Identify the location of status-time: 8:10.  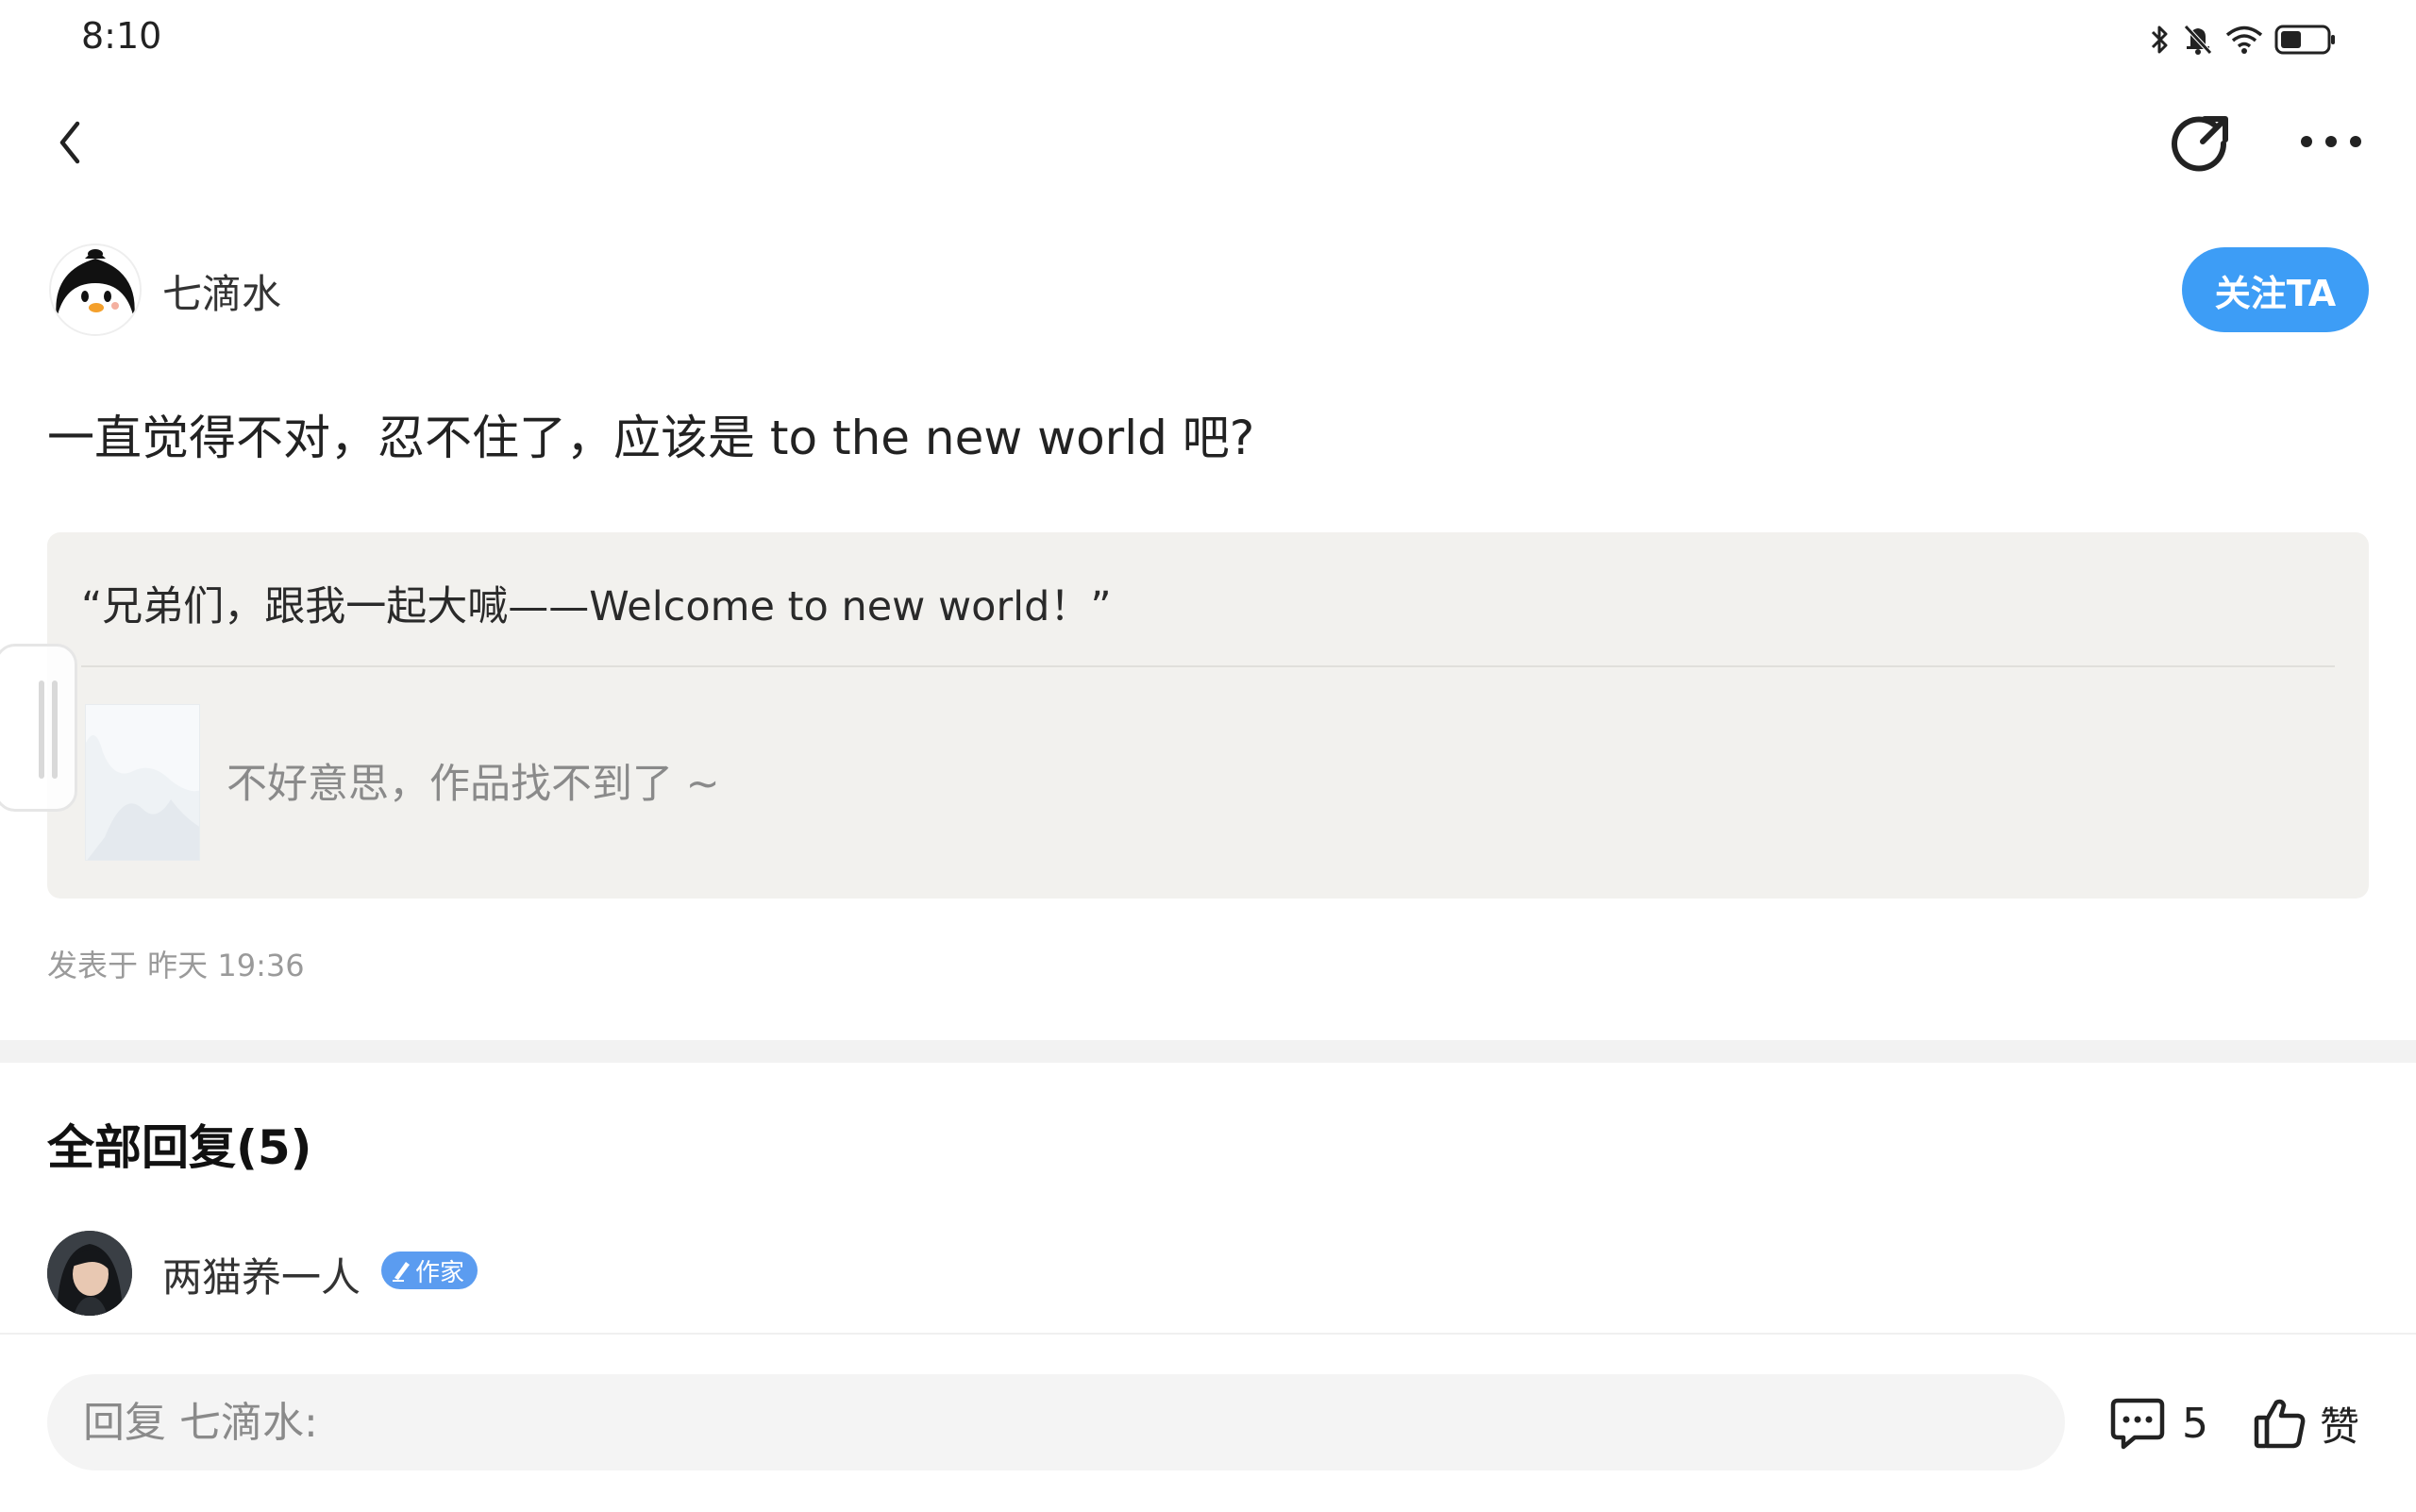
(121, 36).